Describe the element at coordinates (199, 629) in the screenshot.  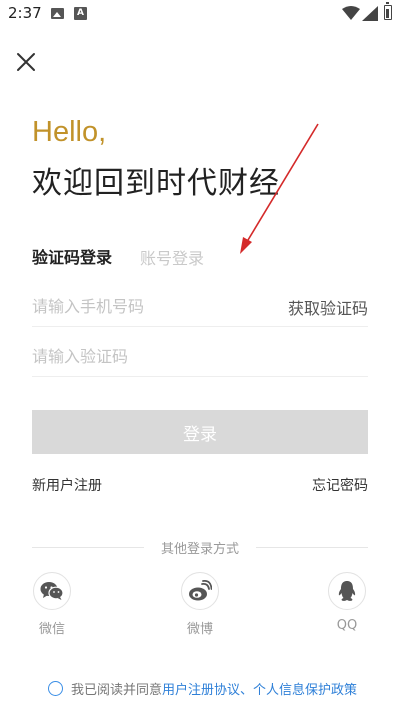
I see `weibo-label: 微博` at that location.